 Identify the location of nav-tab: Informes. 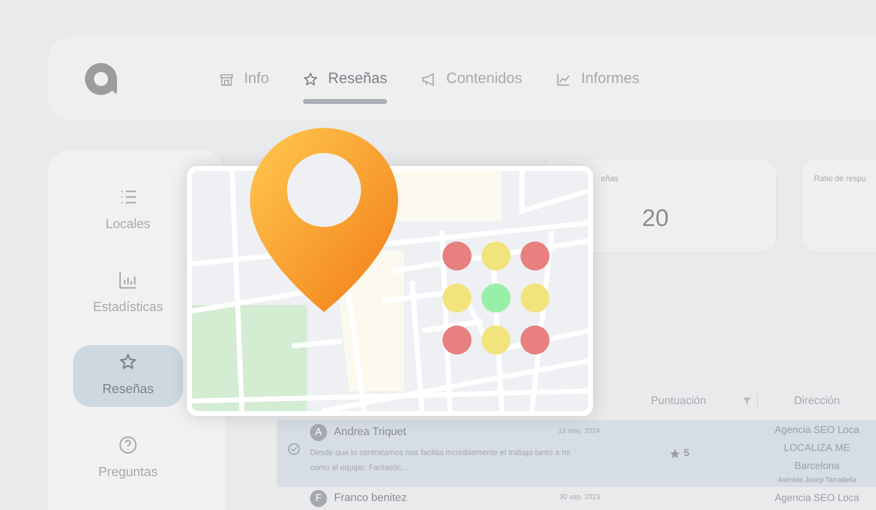
(610, 79).